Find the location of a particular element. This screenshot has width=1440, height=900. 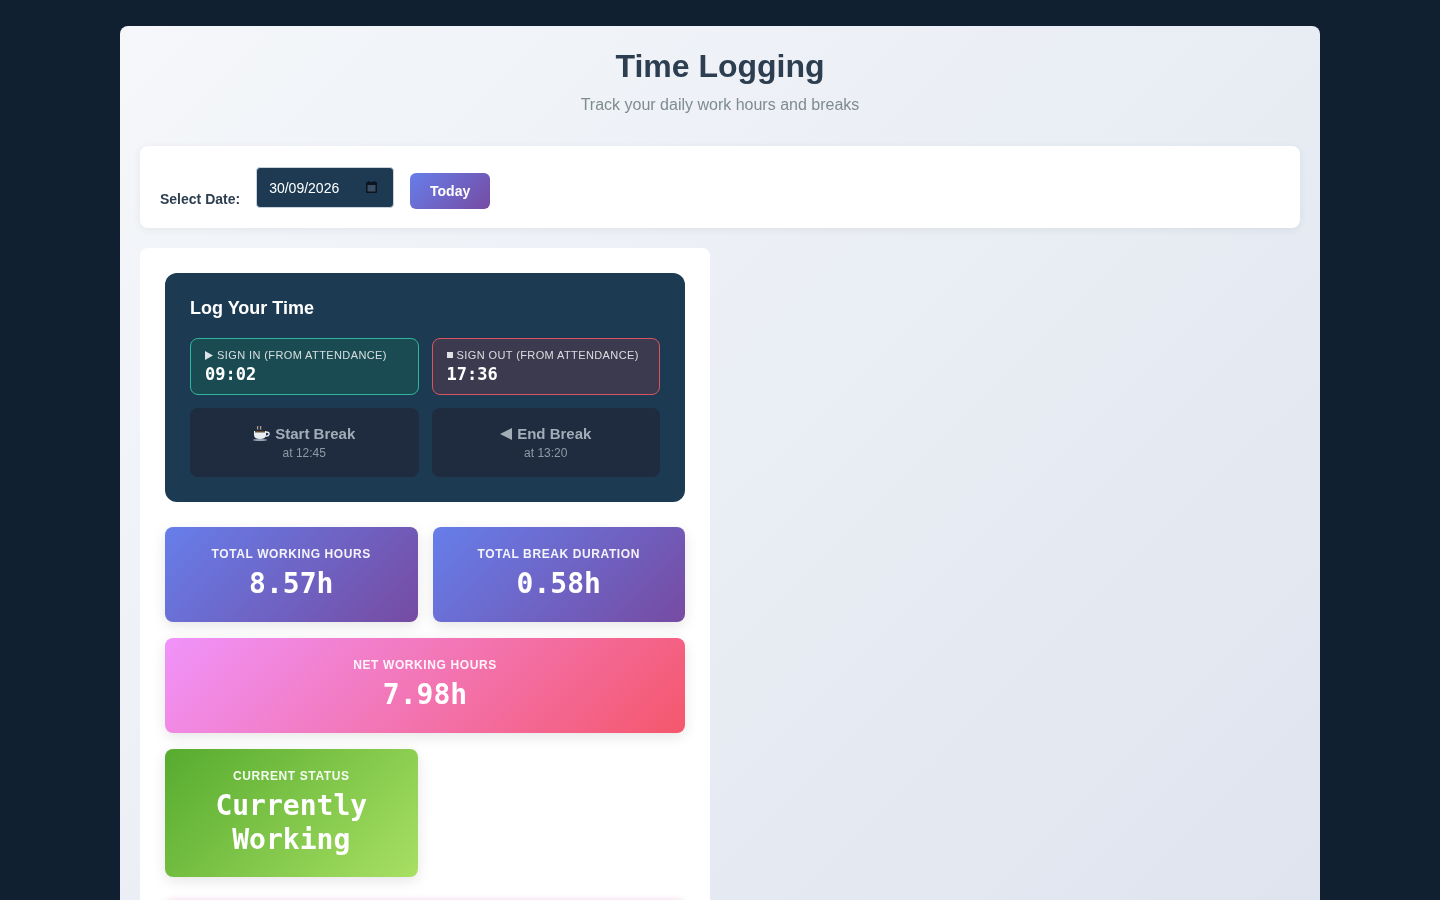

stat-value: Currently Working is located at coordinates (291, 823).